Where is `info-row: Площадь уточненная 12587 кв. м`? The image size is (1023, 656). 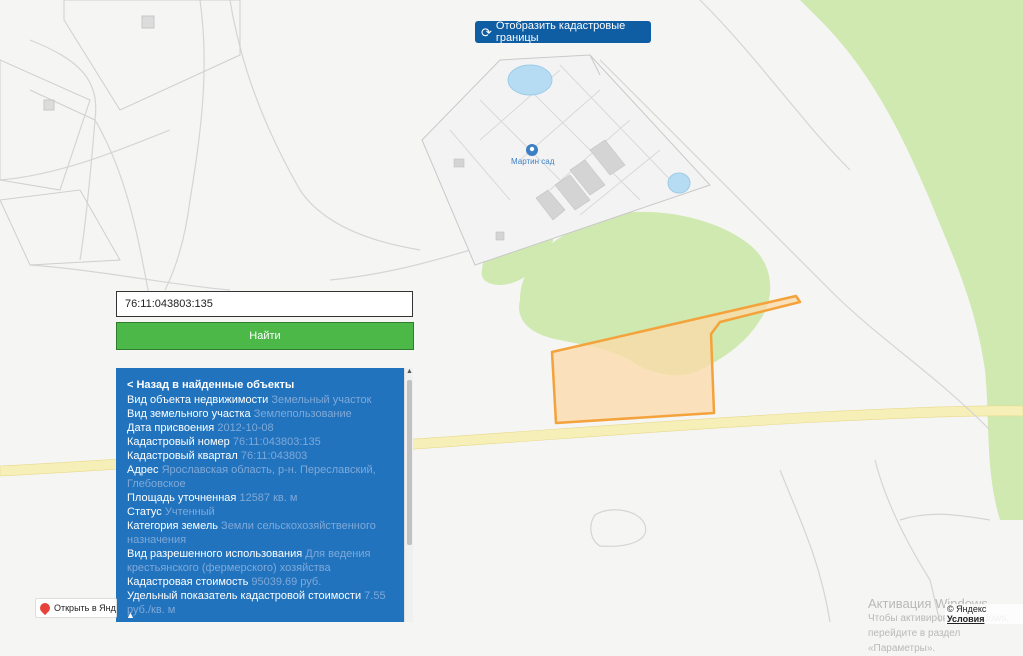
info-row: Площадь уточненная 12587 кв. м is located at coordinates (261, 498).